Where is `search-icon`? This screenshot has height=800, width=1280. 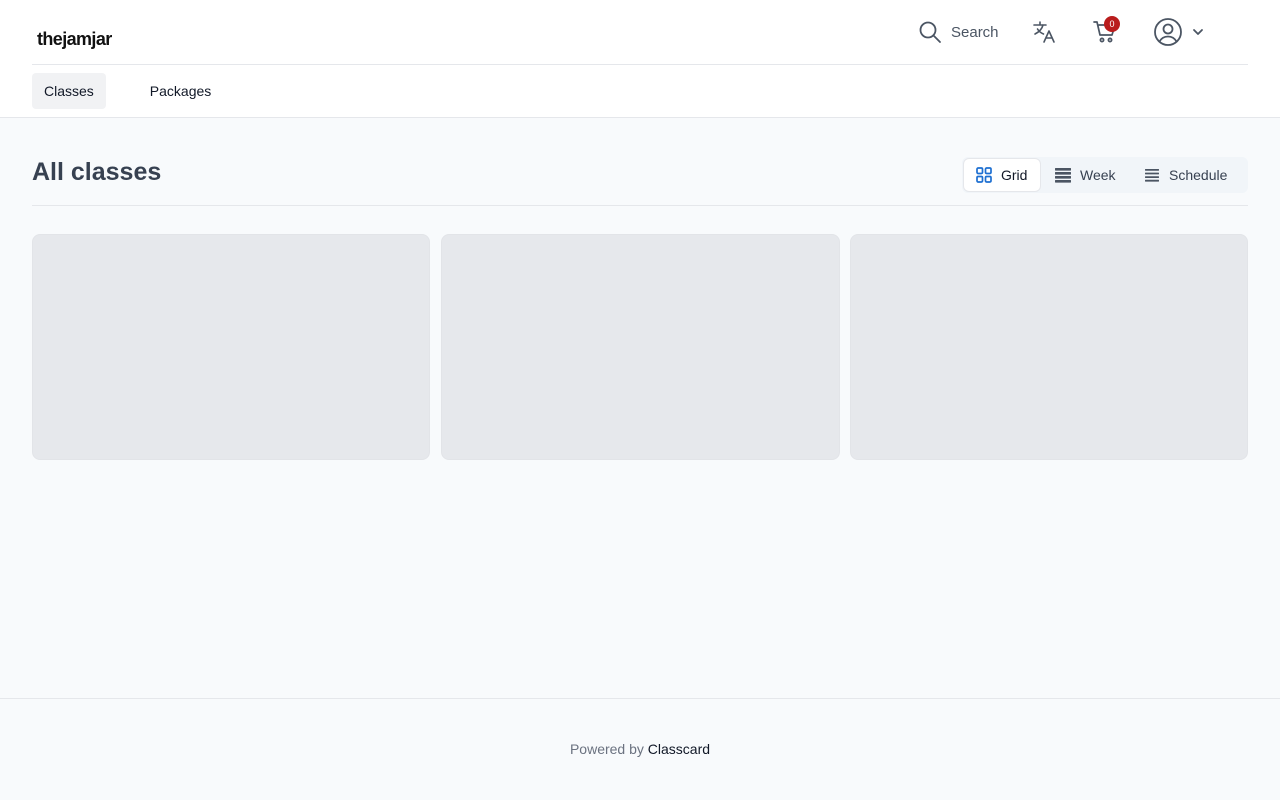
search-icon is located at coordinates (930, 32).